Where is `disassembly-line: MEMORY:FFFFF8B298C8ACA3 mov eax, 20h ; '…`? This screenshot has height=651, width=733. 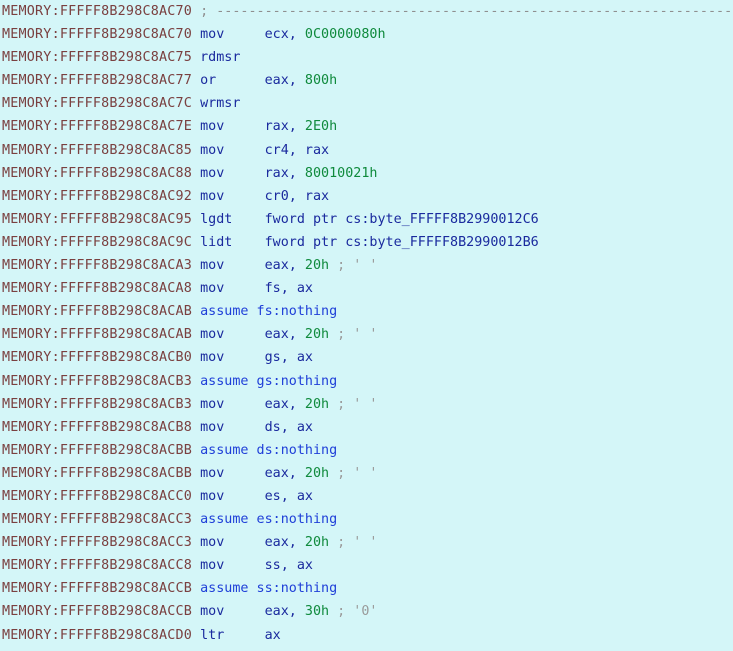
disassembly-line: MEMORY:FFFFF8B298C8ACA3 mov eax, 20h ; '… is located at coordinates (366, 265).